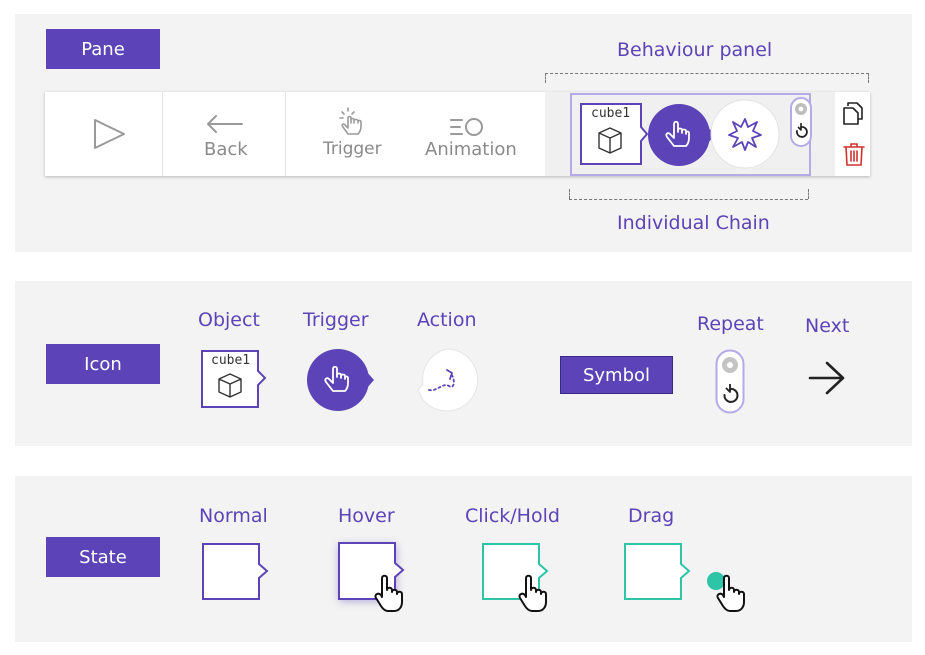 This screenshot has height=655, width=925. I want to click on play-icon, so click(109, 134).